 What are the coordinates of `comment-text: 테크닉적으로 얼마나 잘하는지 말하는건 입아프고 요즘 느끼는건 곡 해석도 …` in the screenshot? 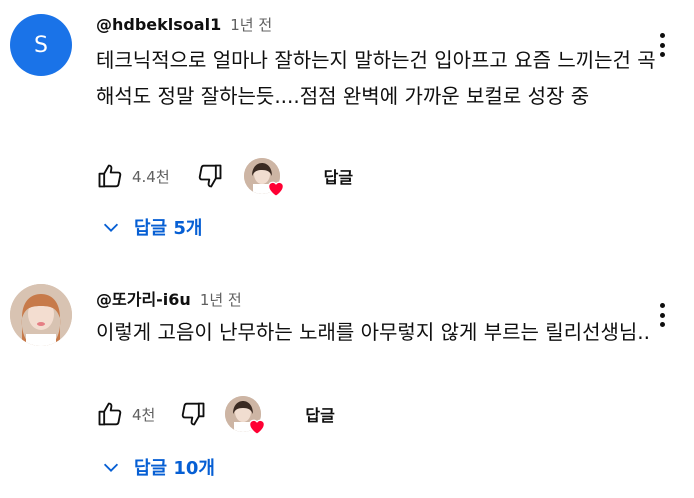 It's located at (376, 78).